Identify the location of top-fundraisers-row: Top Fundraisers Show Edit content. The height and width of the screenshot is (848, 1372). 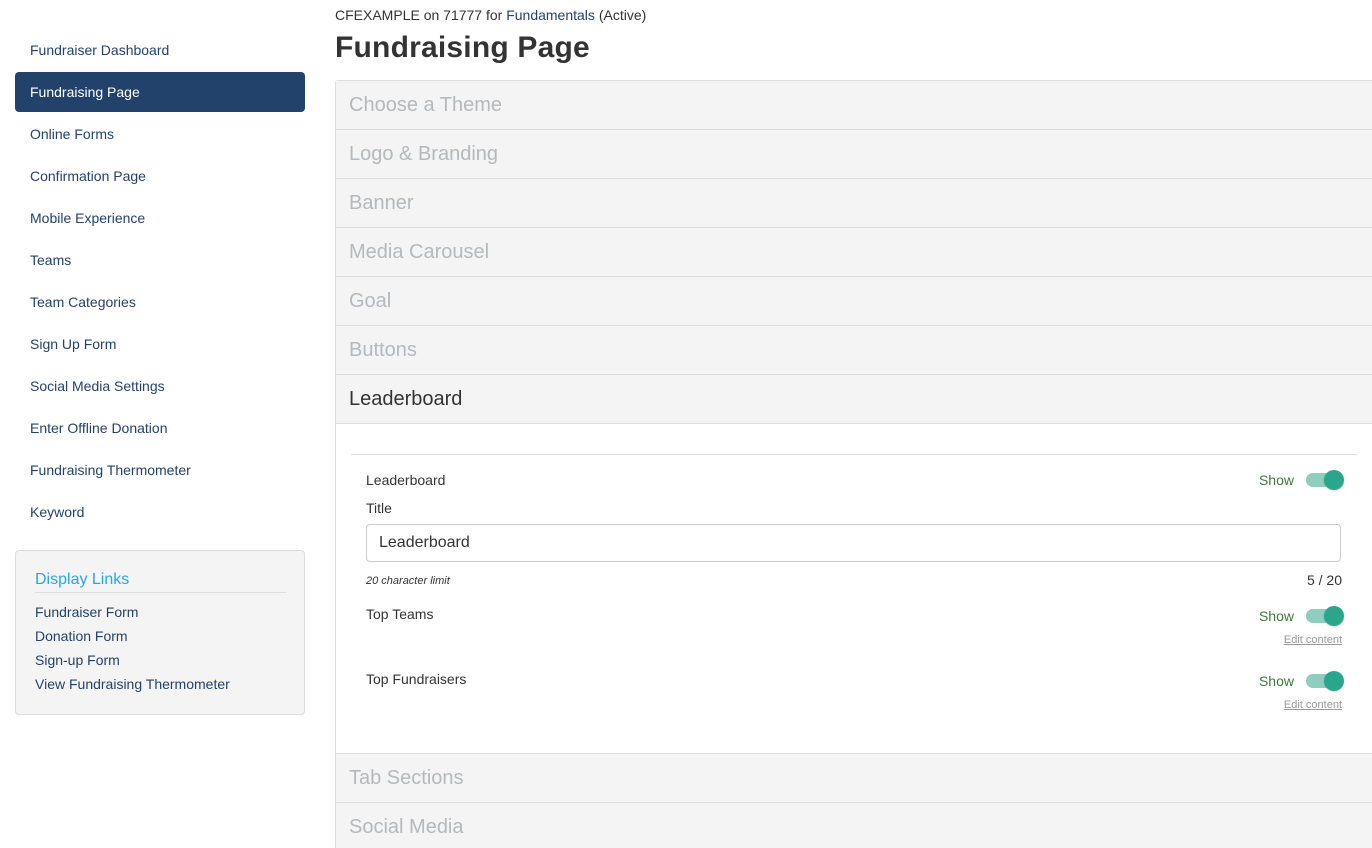
(854, 691).